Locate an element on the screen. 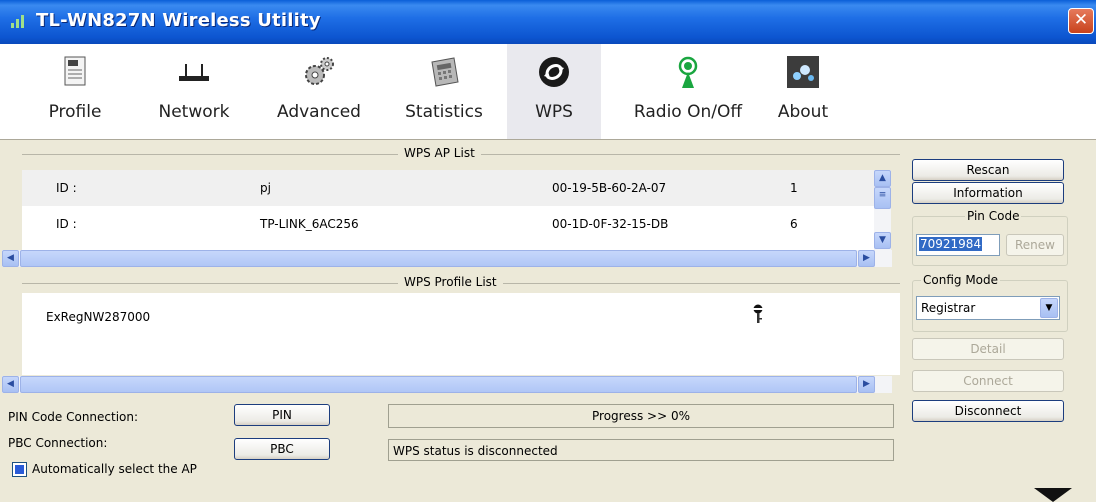 The image size is (1096, 502). tab-wps: WPS is located at coordinates (554, 91).